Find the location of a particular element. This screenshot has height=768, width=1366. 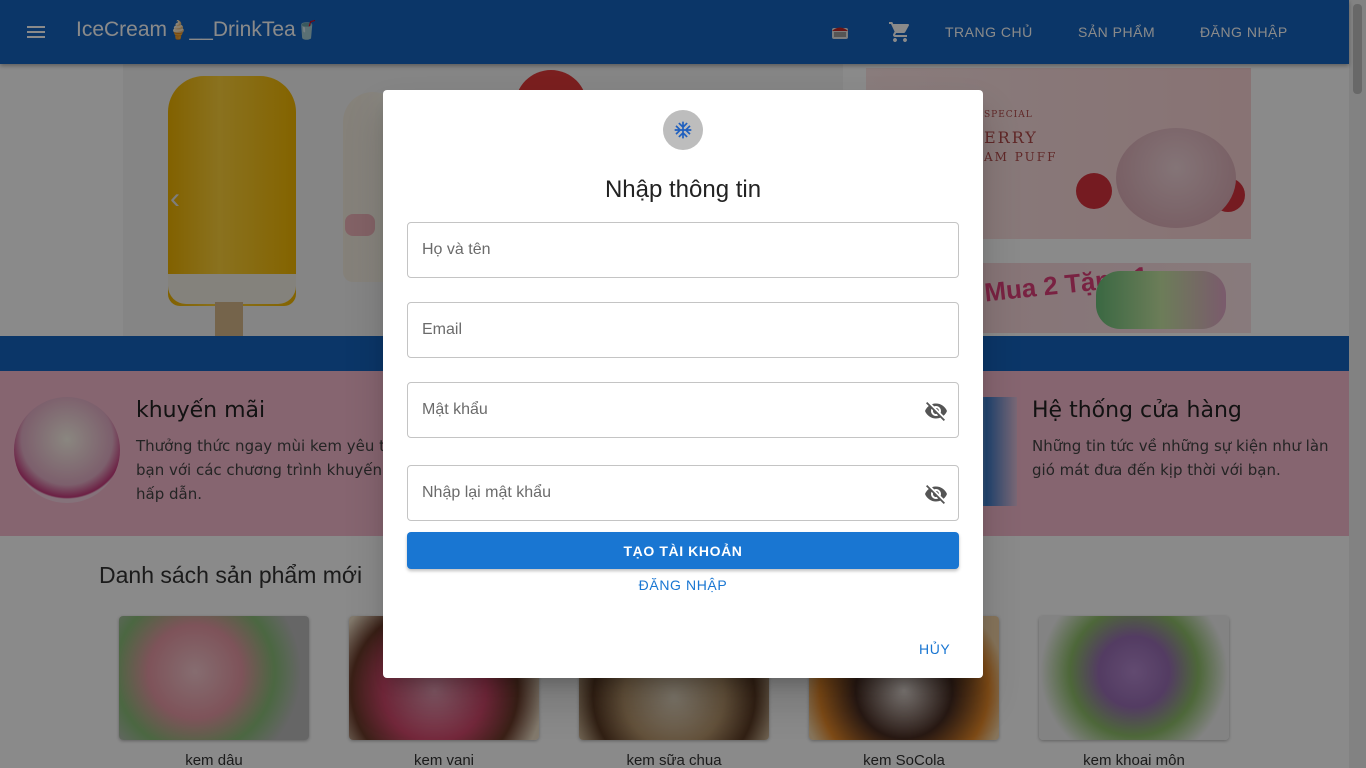

cancel-button: HỦY is located at coordinates (934, 649).